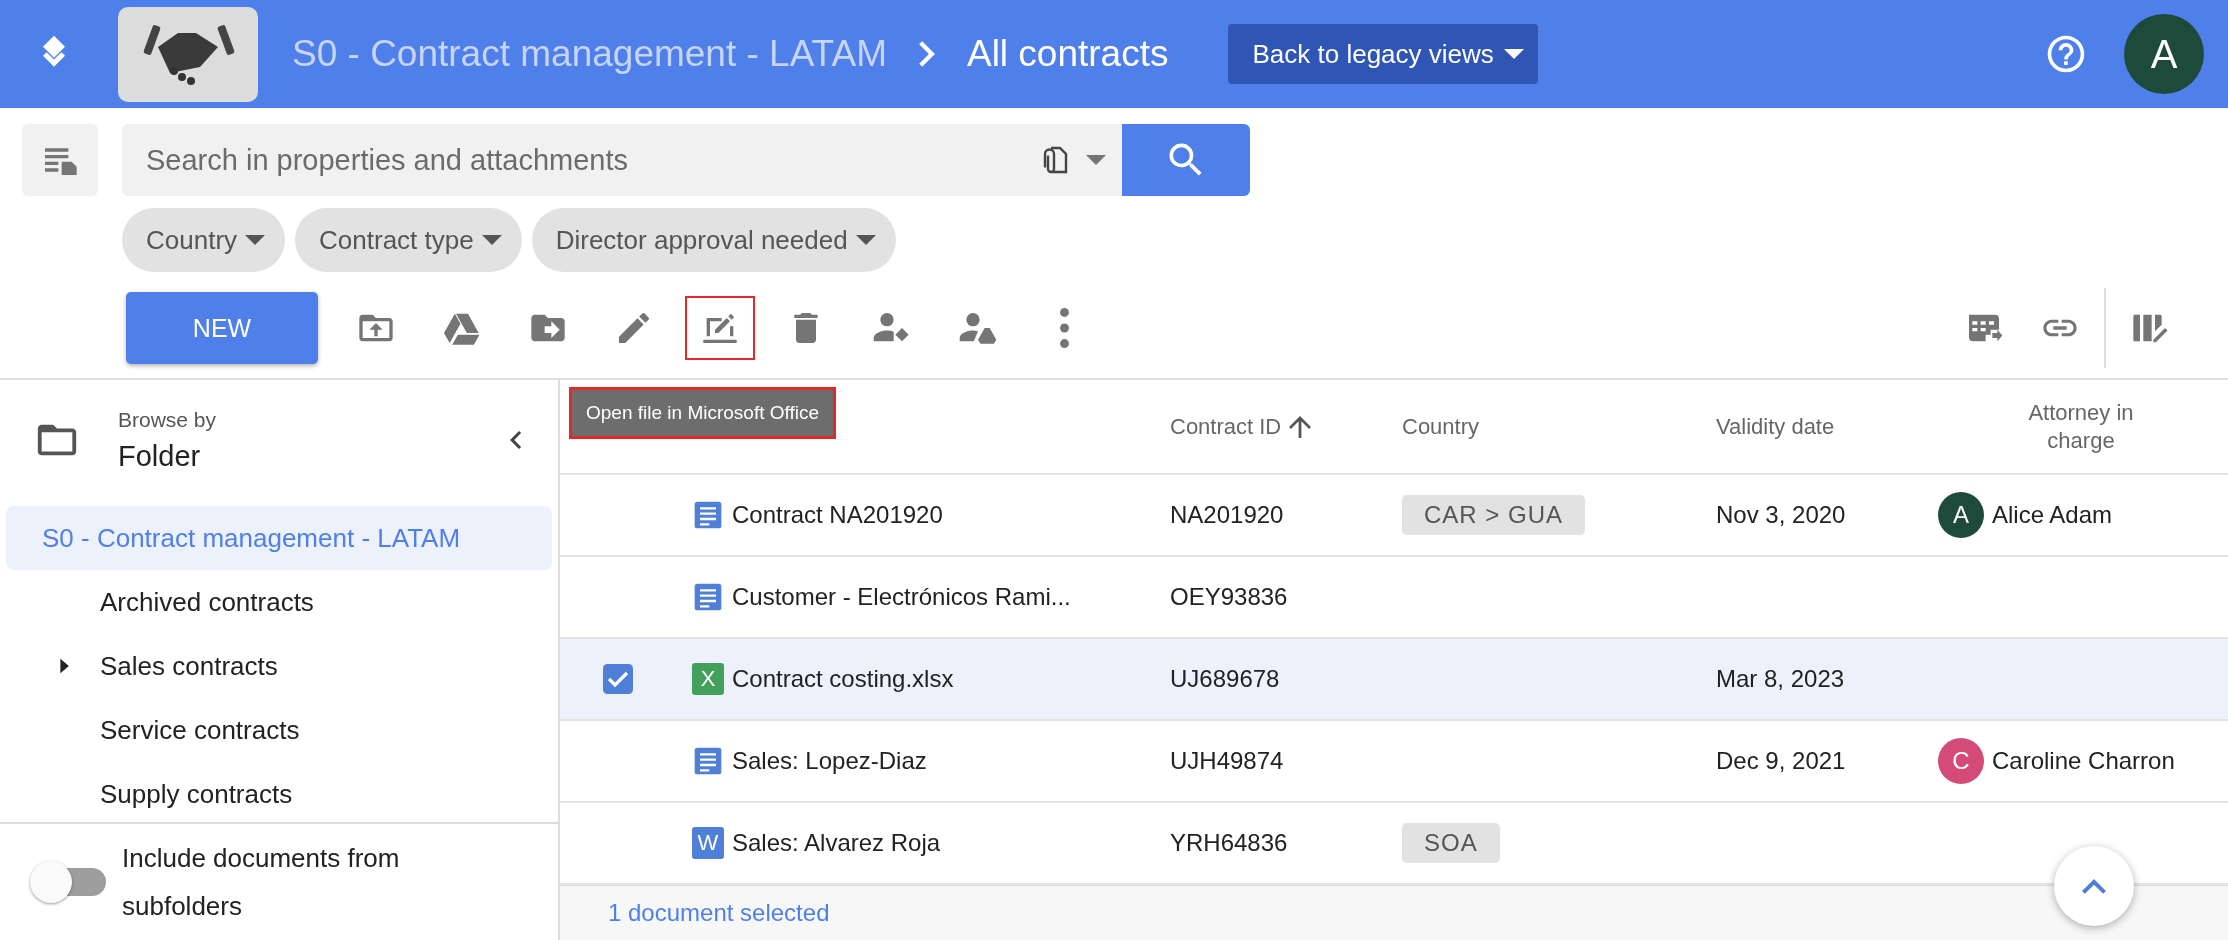 This screenshot has width=2228, height=940. I want to click on table-cell: YRH64836, so click(1229, 843).